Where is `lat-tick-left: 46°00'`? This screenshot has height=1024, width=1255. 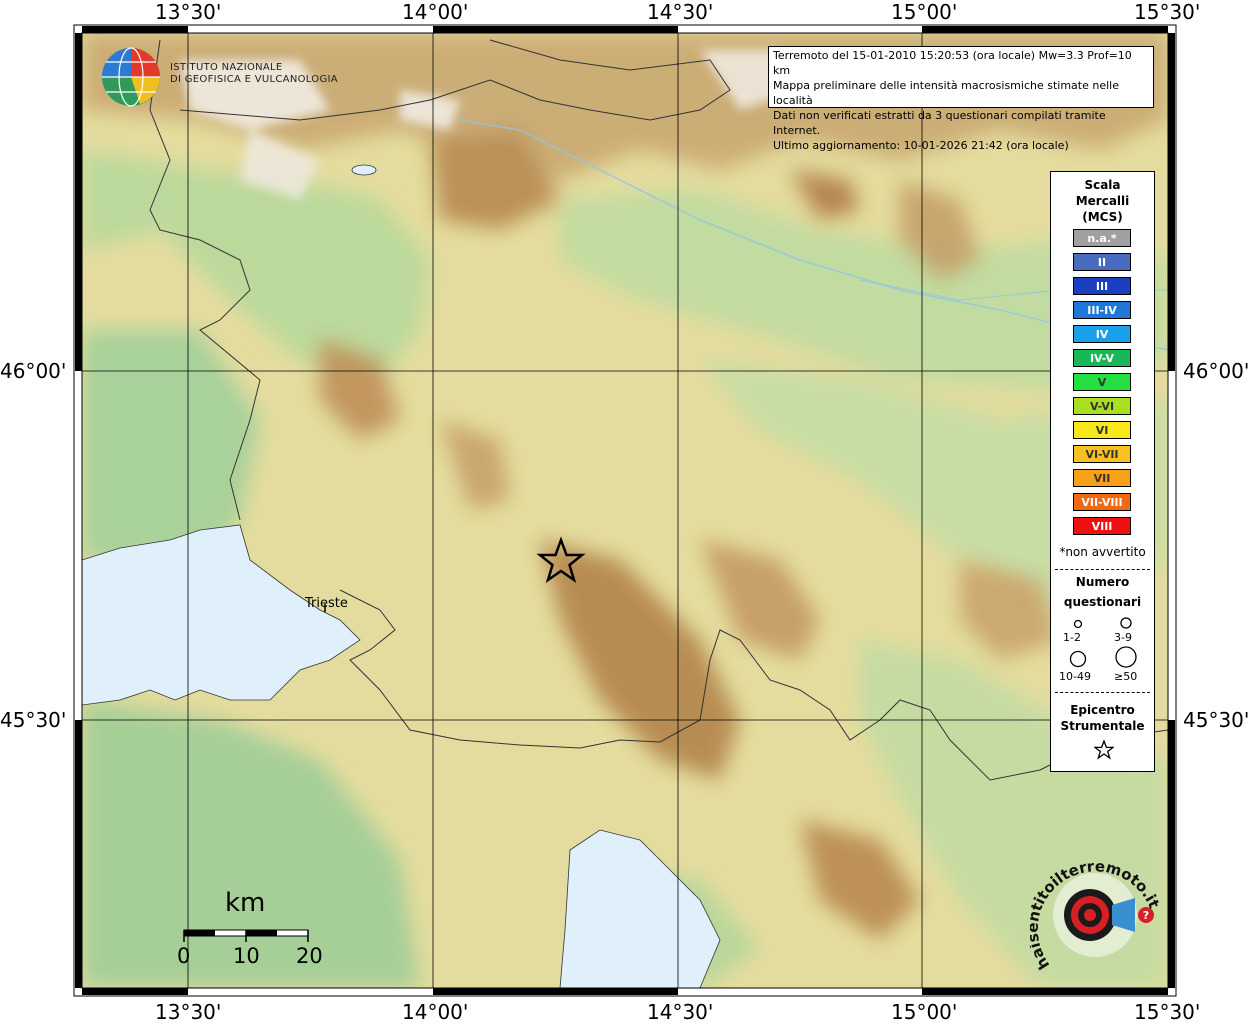
lat-tick-left: 46°00' is located at coordinates (33, 371).